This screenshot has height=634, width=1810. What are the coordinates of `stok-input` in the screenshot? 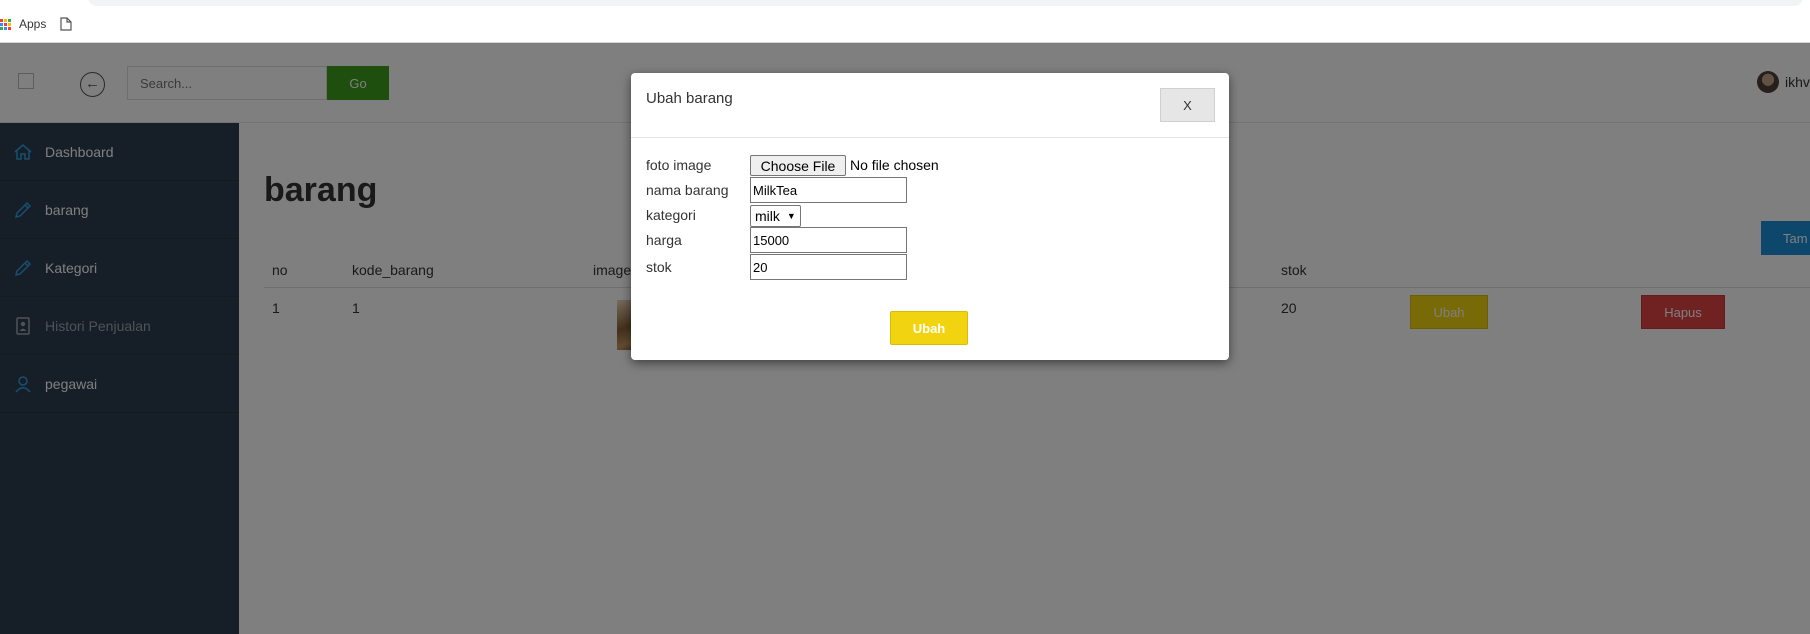 It's located at (828, 267).